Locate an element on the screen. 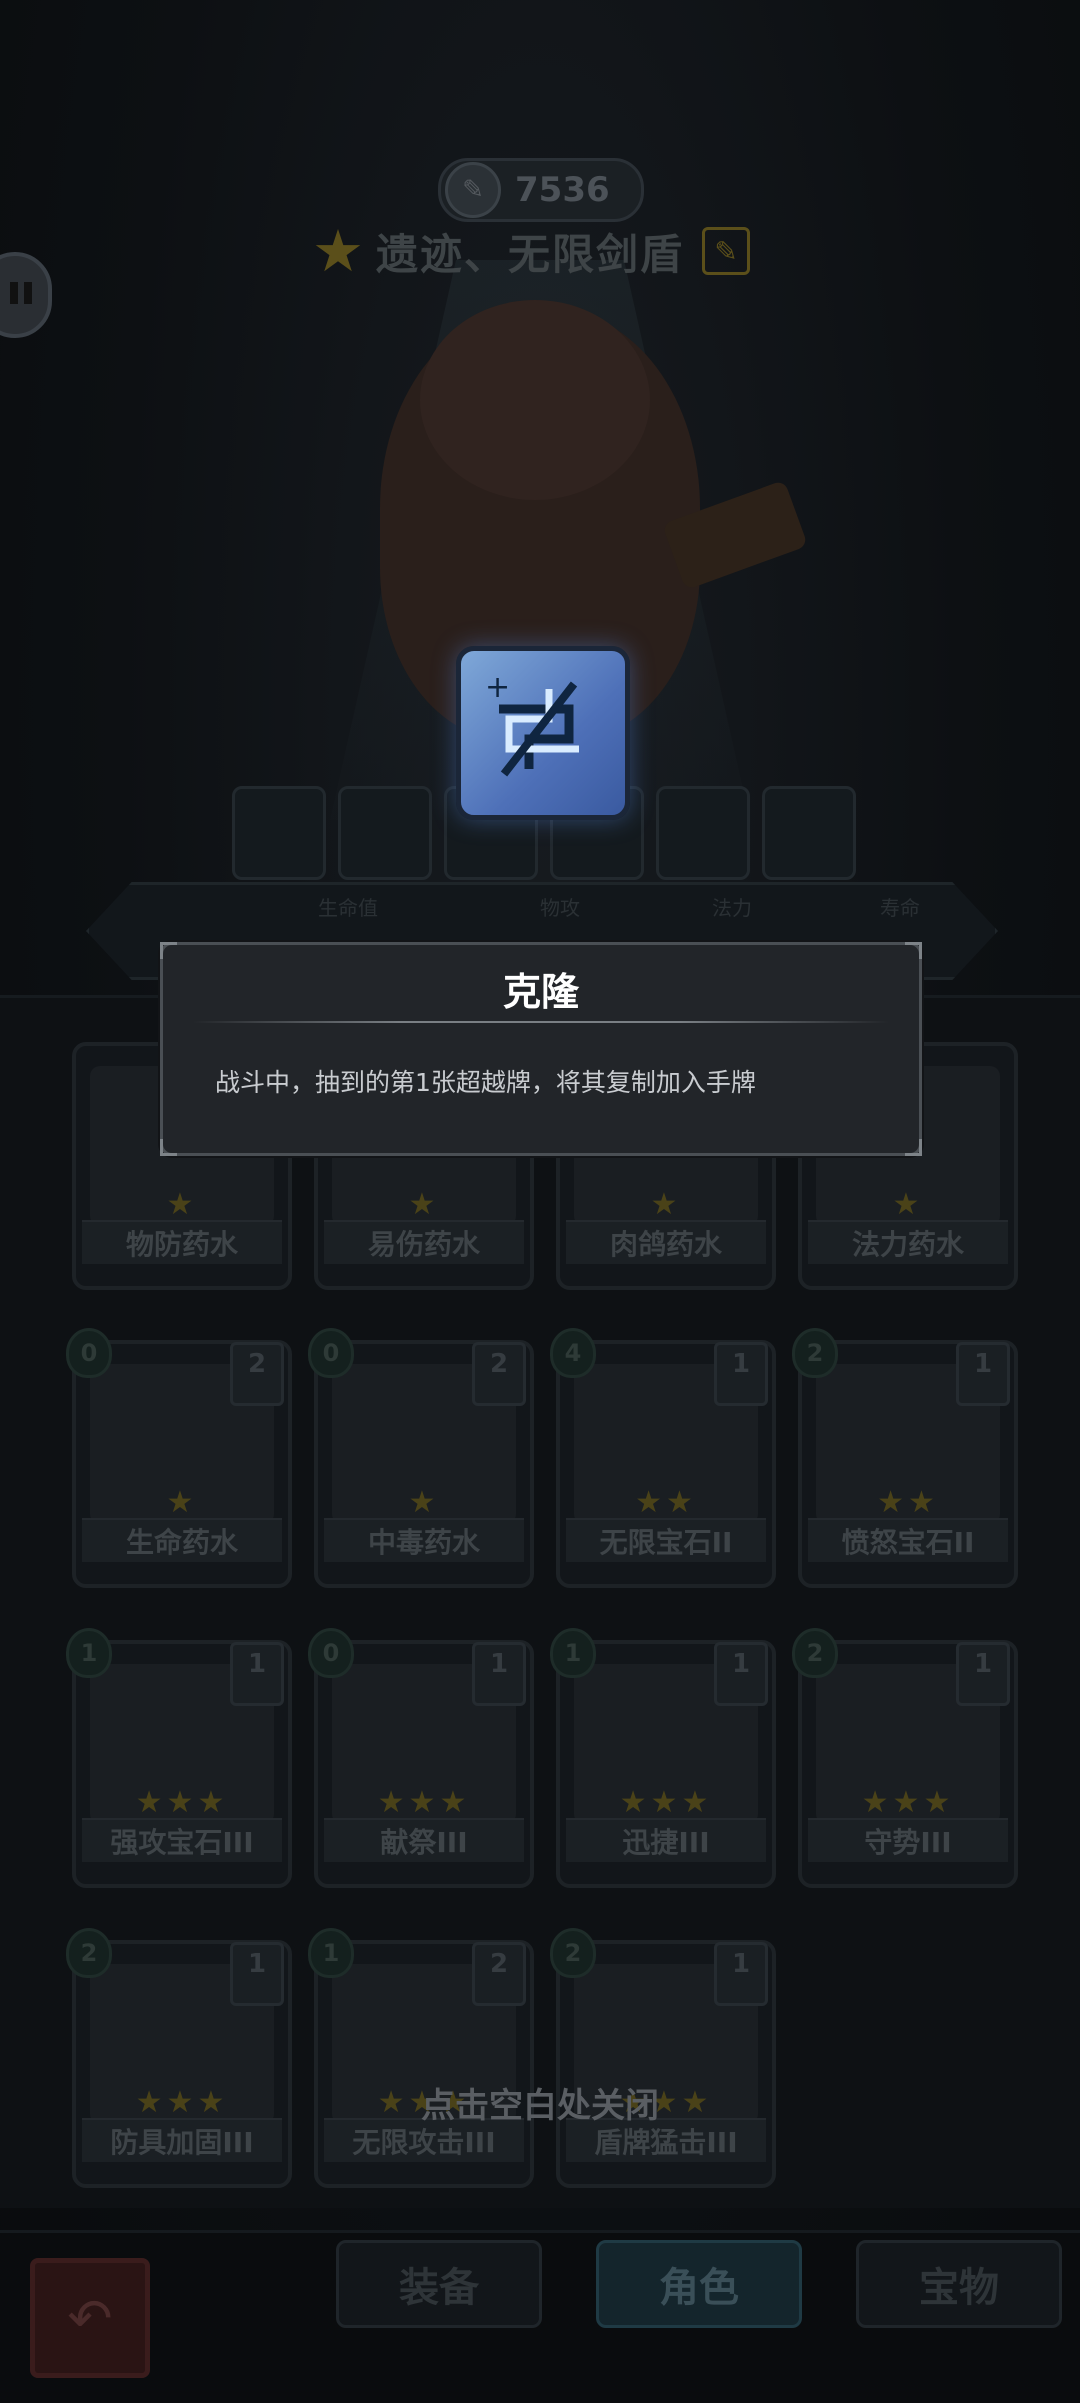 This screenshot has height=2403, width=1080. sword-coin-icon: ✎ is located at coordinates (473, 190).